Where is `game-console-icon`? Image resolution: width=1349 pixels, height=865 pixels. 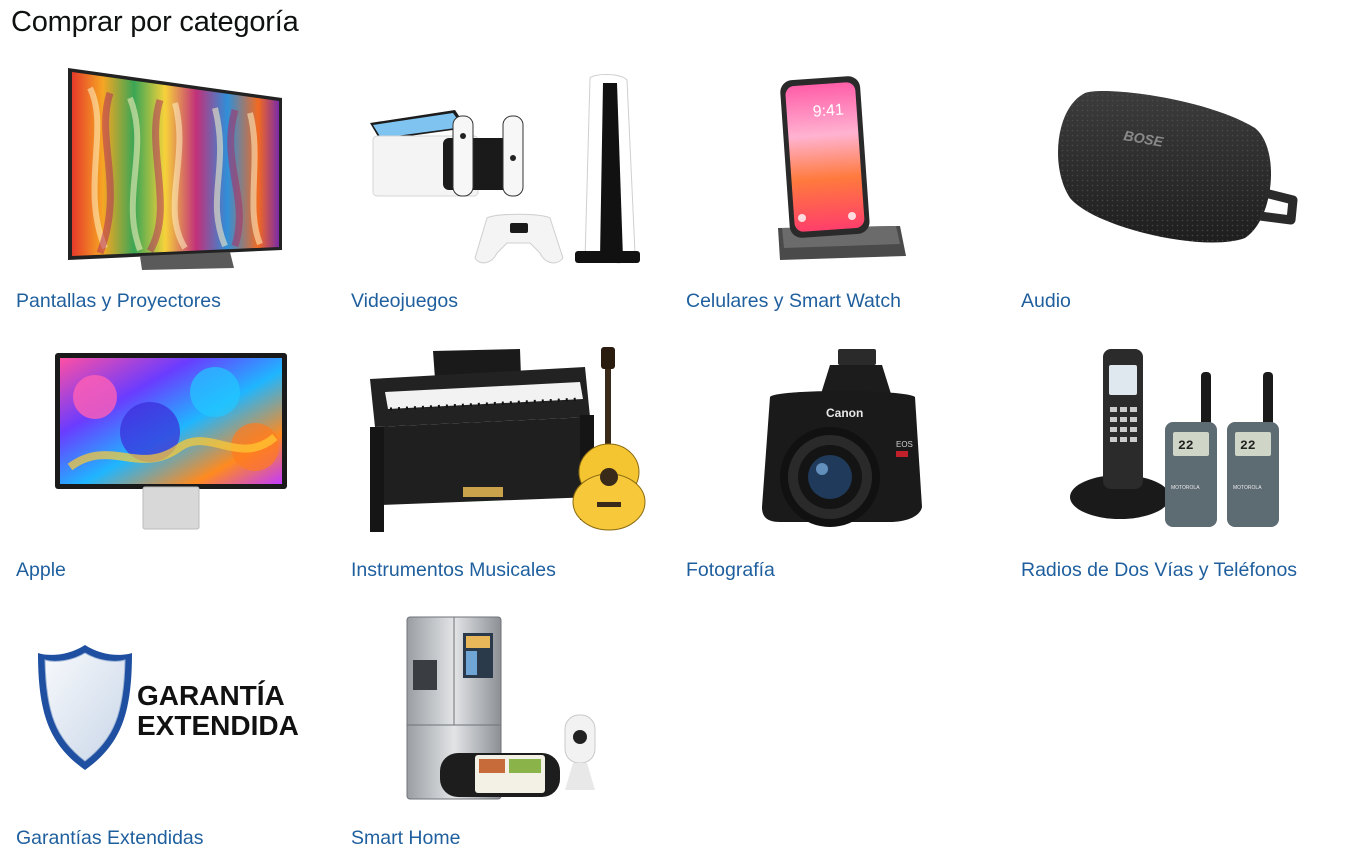
game-console-icon is located at coordinates (495, 175).